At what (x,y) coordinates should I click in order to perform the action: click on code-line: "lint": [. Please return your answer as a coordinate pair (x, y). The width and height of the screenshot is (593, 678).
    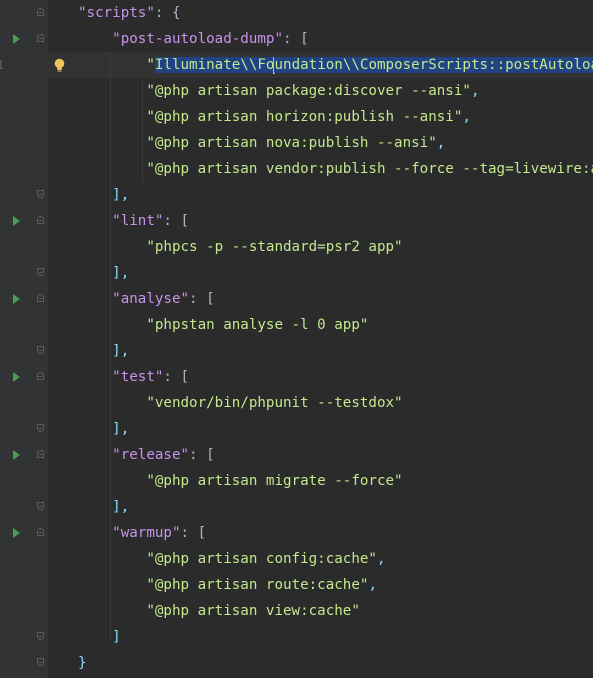
    Looking at the image, I should click on (296, 221).